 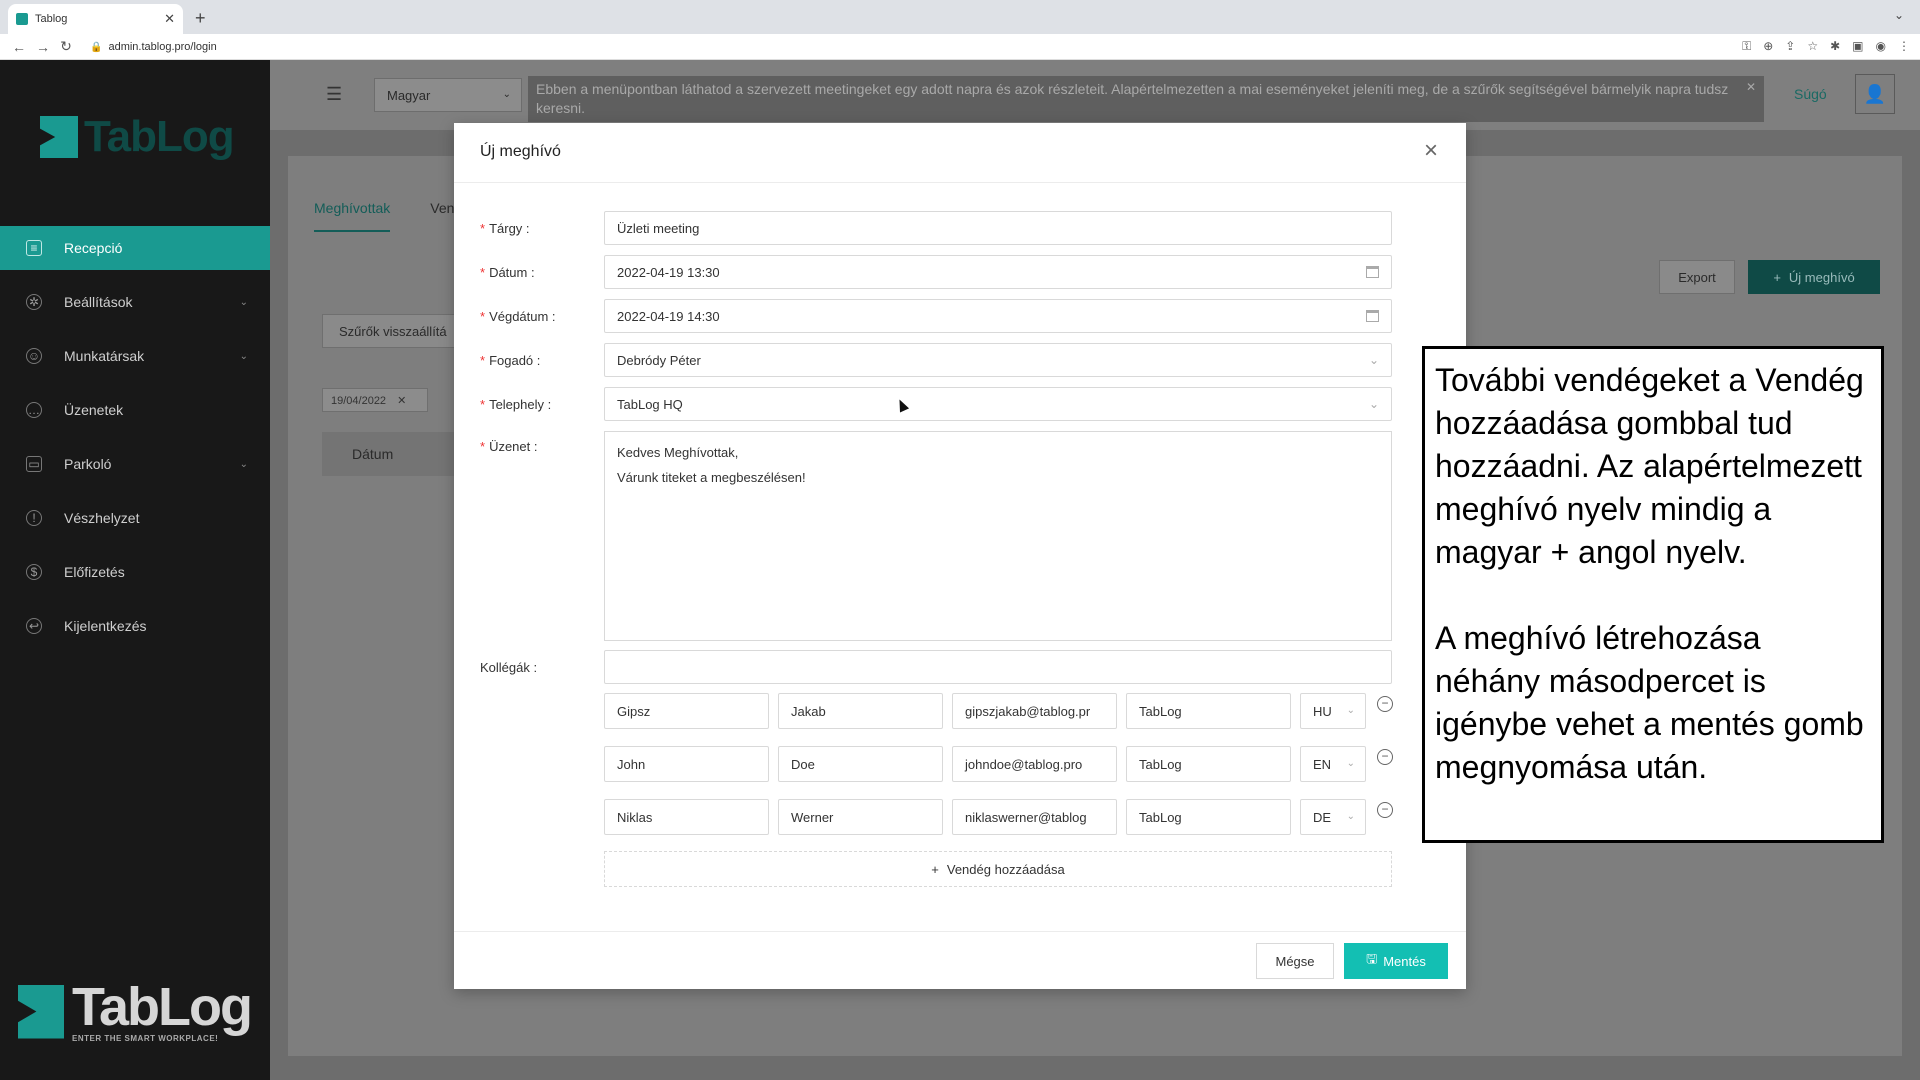 What do you see at coordinates (860, 817) in the screenshot?
I see `guest-firstname-input: Werner` at bounding box center [860, 817].